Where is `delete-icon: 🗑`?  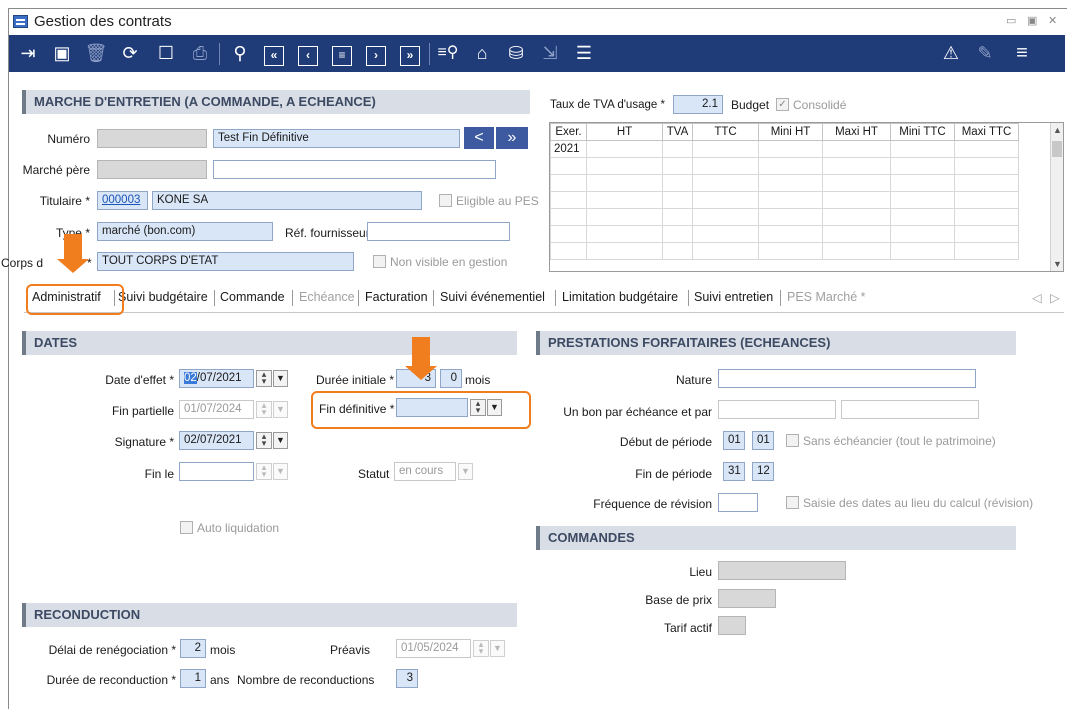
delete-icon: 🗑 is located at coordinates (96, 53).